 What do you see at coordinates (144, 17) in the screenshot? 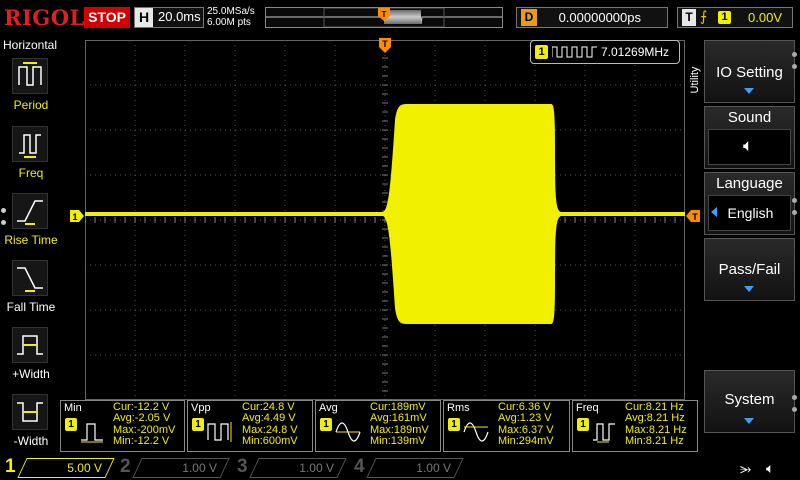
I see `horizontal-key: H` at bounding box center [144, 17].